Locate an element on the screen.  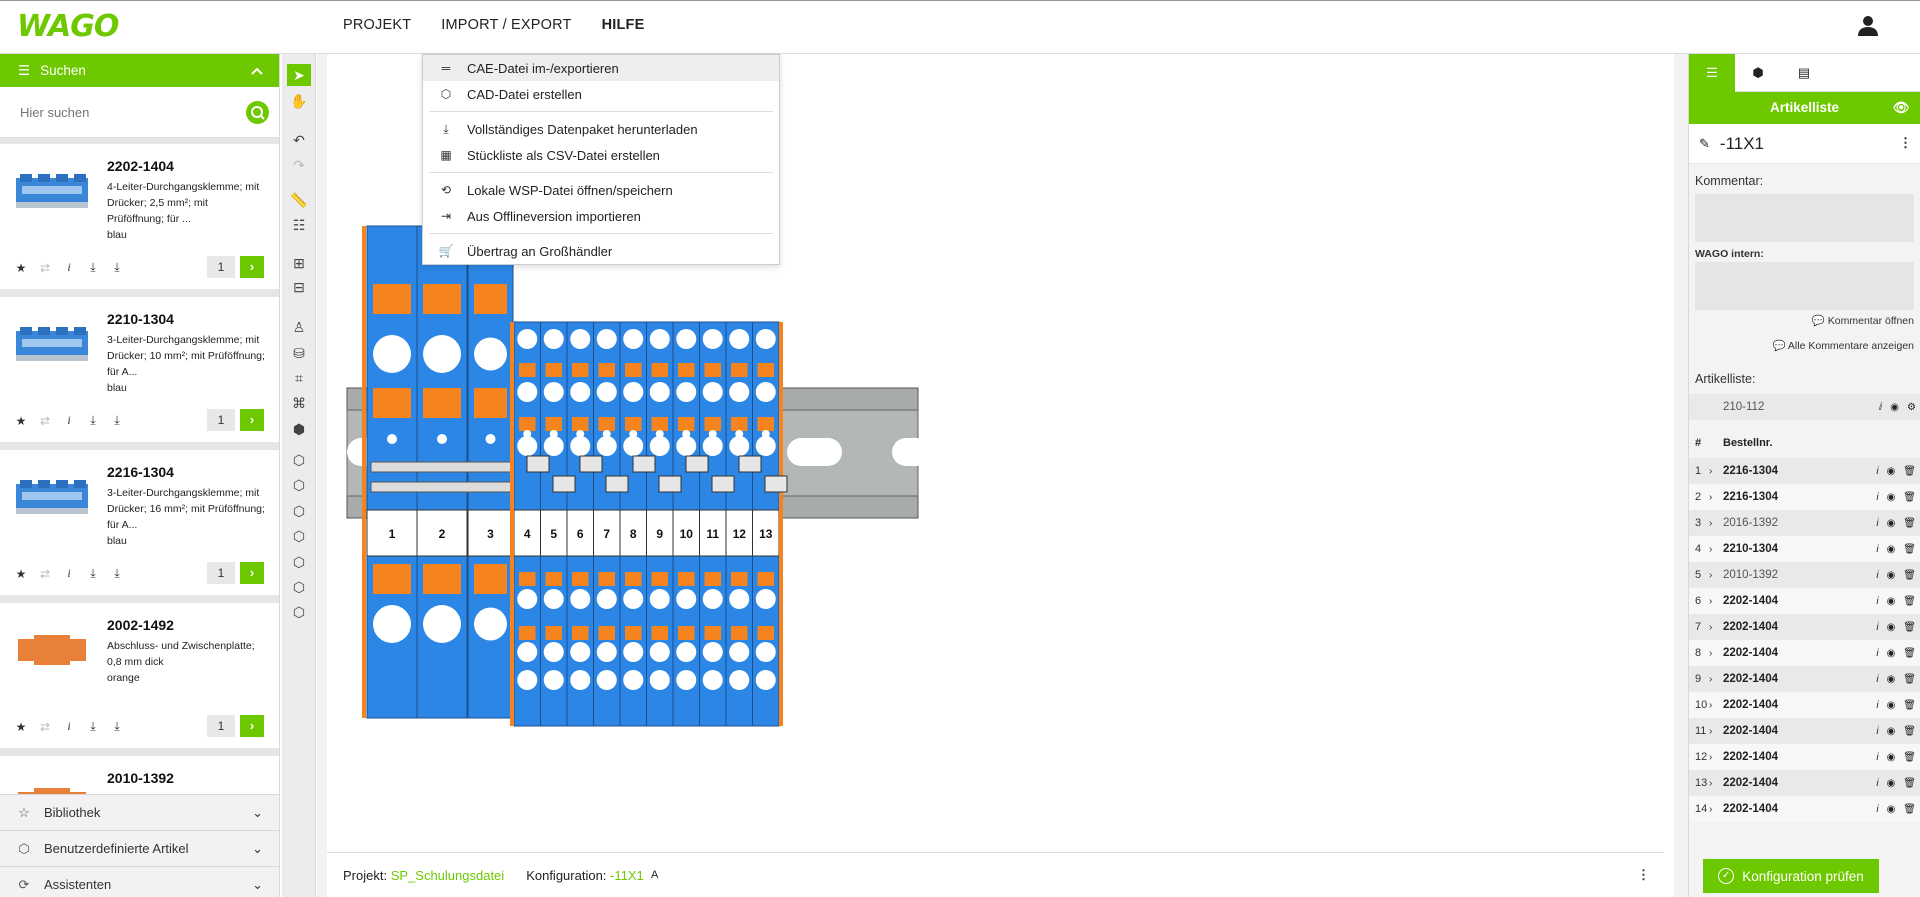
info-icon: ⅈ is located at coordinates (1881, 407).